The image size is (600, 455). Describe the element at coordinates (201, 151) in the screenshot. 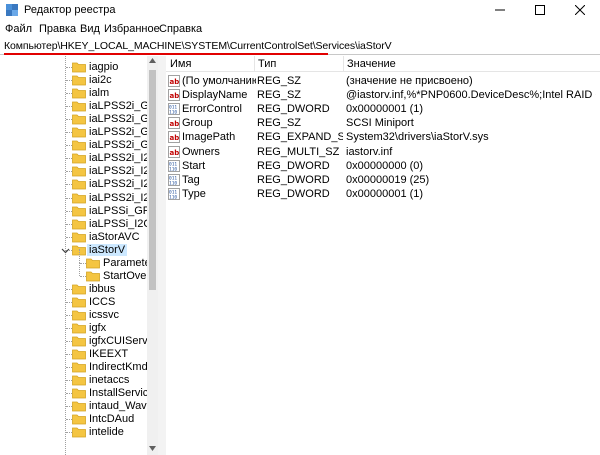

I see `value-name: Owners` at that location.